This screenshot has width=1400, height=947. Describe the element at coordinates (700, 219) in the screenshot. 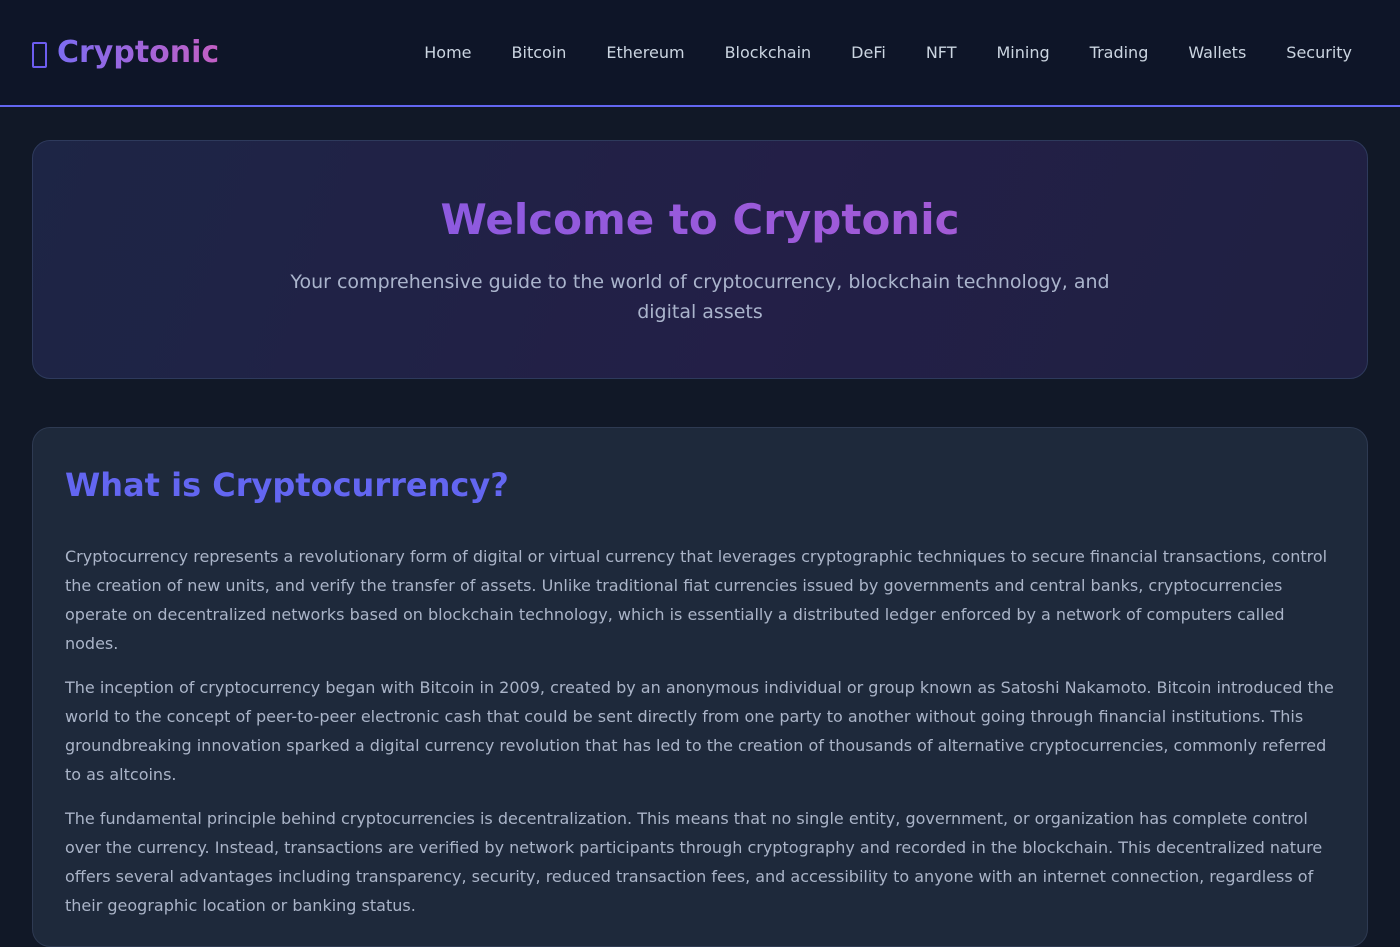

I see `hero-title: Welcome to Cryptonic` at that location.